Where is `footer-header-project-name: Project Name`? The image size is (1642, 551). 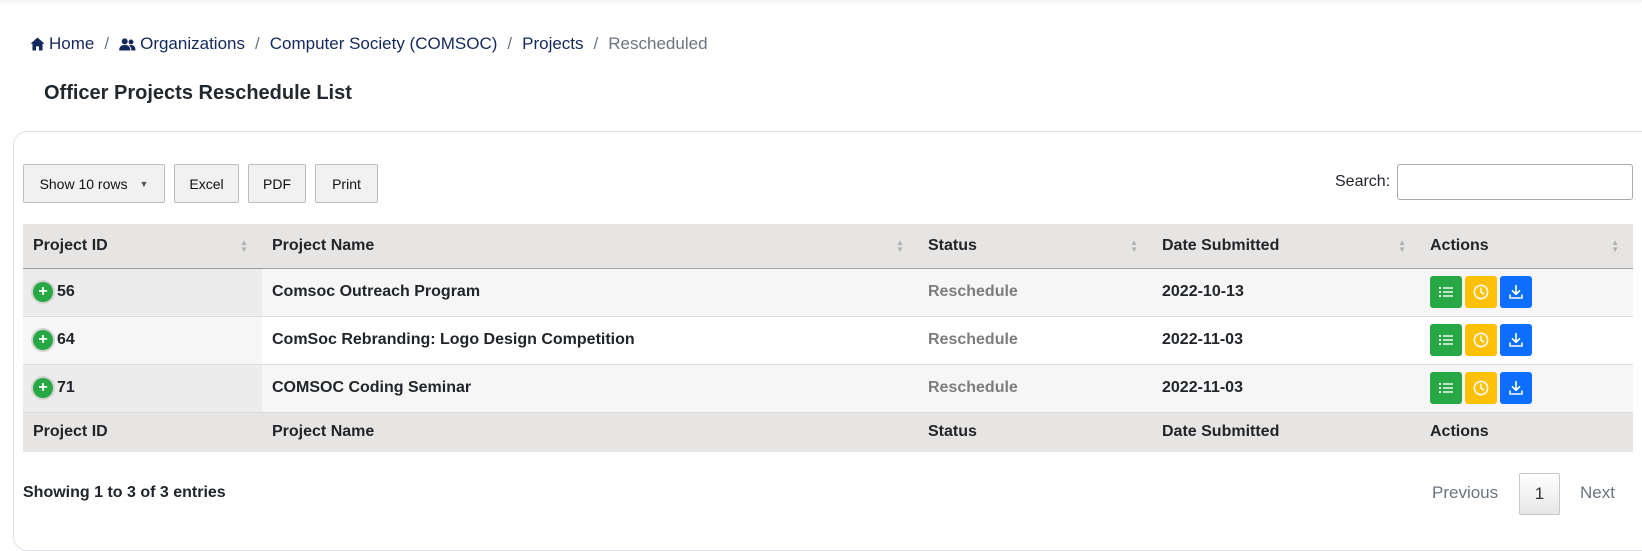 footer-header-project-name: Project Name is located at coordinates (590, 431).